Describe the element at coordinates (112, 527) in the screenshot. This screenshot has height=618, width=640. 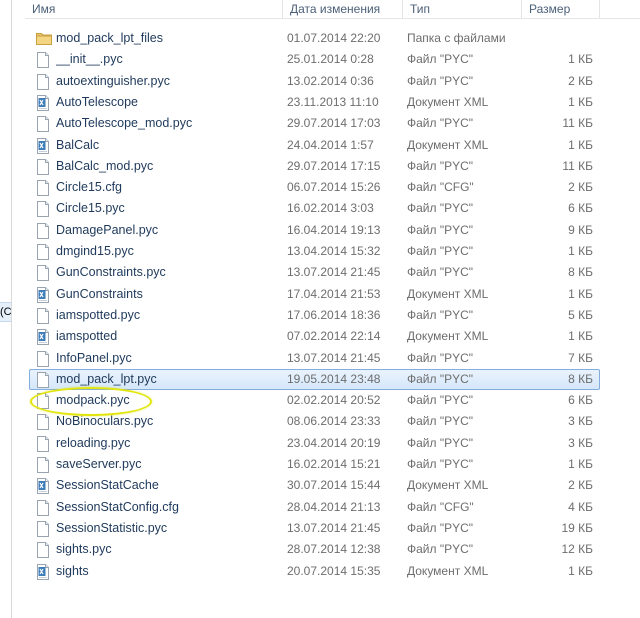
I see `file-name: SessionStatistic.pyc` at that location.